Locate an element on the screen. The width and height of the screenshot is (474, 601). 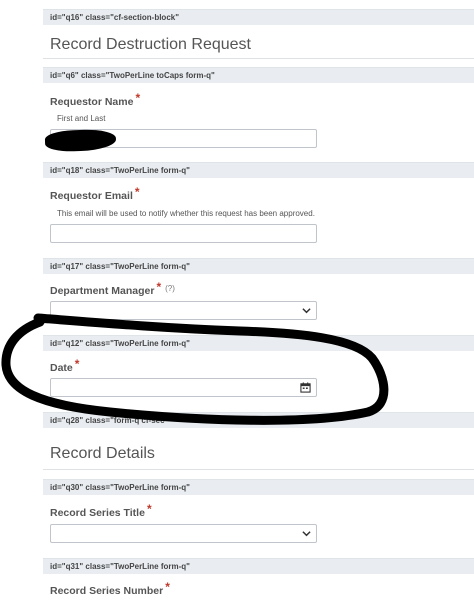
id-attr: id="q17" is located at coordinates (67, 266).